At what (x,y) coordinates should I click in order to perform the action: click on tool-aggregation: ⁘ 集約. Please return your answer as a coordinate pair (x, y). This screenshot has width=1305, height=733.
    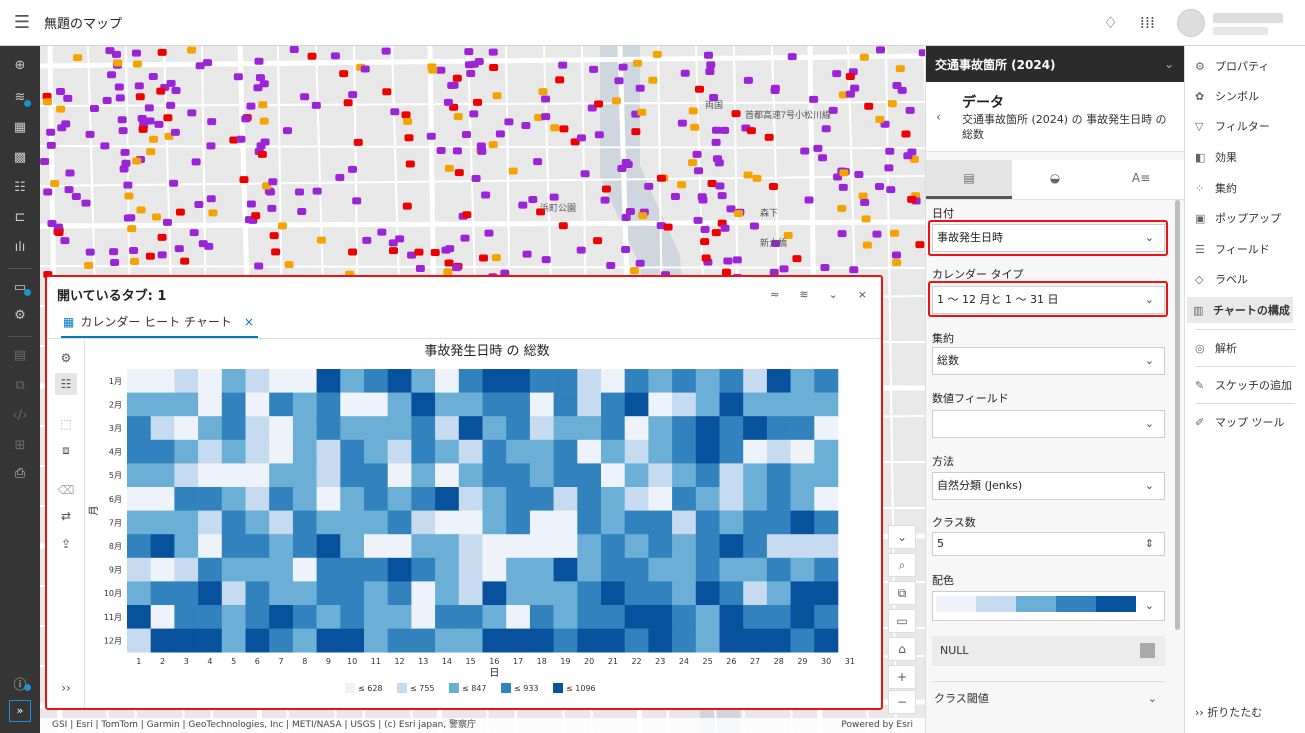
    Looking at the image, I should click on (1216, 188).